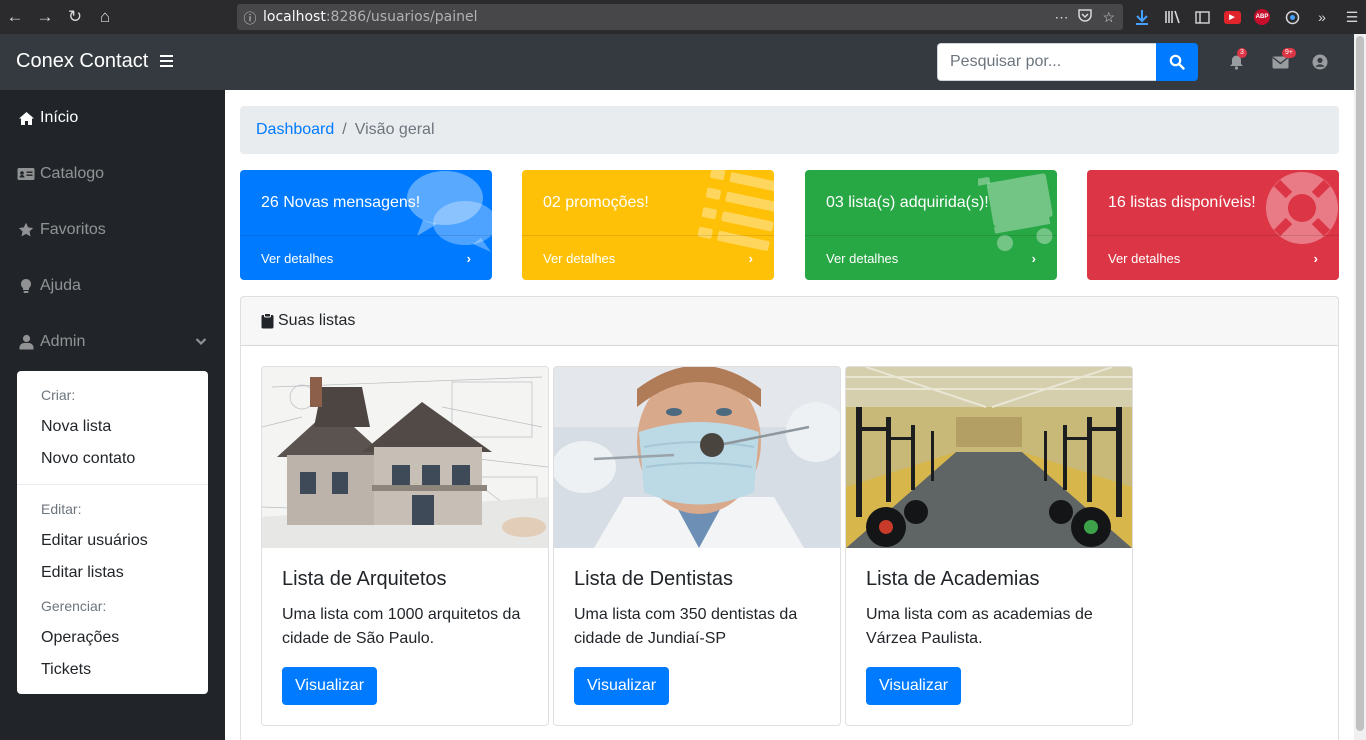  I want to click on dropdown-header-criar: Criar:, so click(58, 395).